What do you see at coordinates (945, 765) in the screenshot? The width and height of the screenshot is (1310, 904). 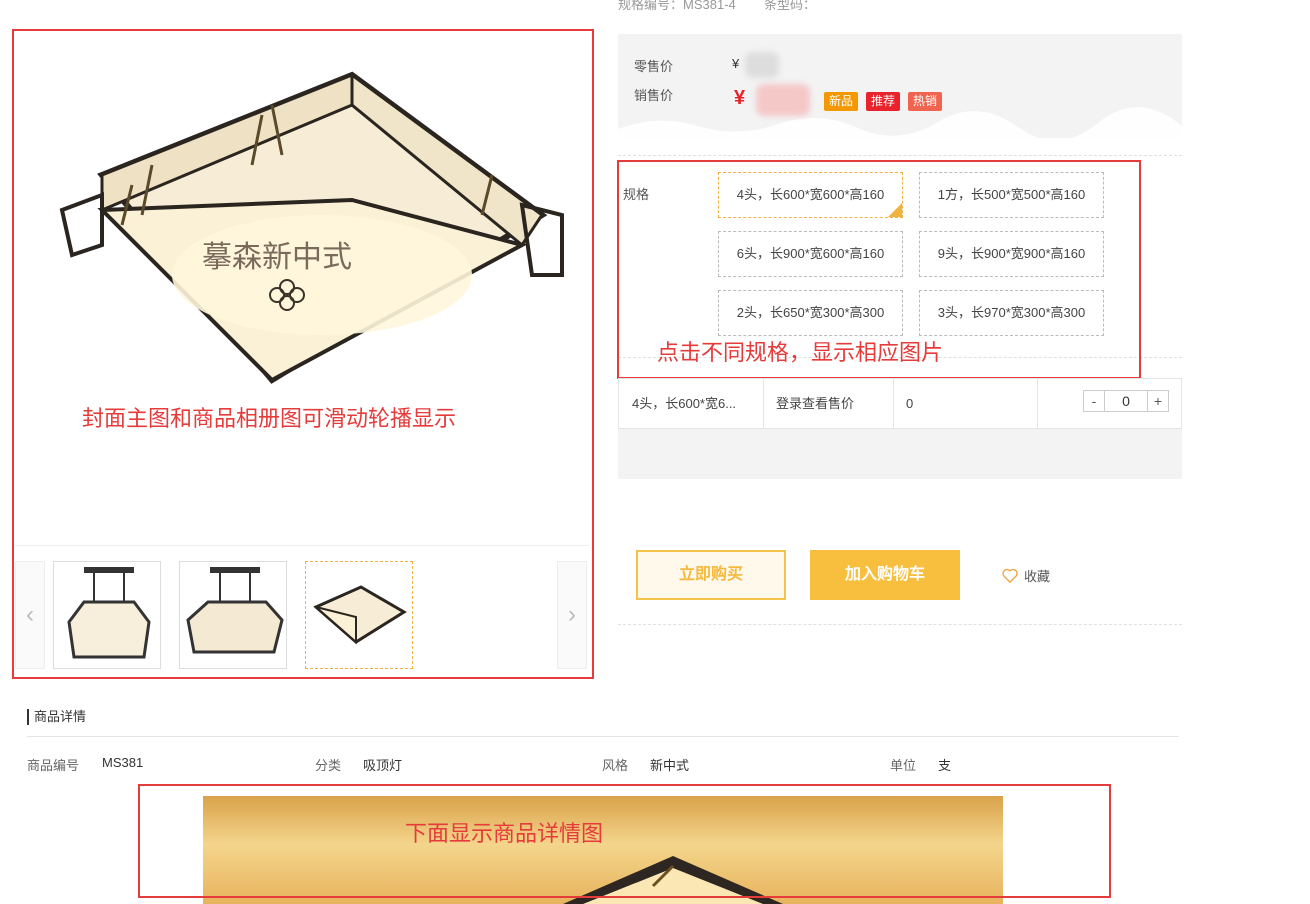 I see `attr-value-unit: 支` at bounding box center [945, 765].